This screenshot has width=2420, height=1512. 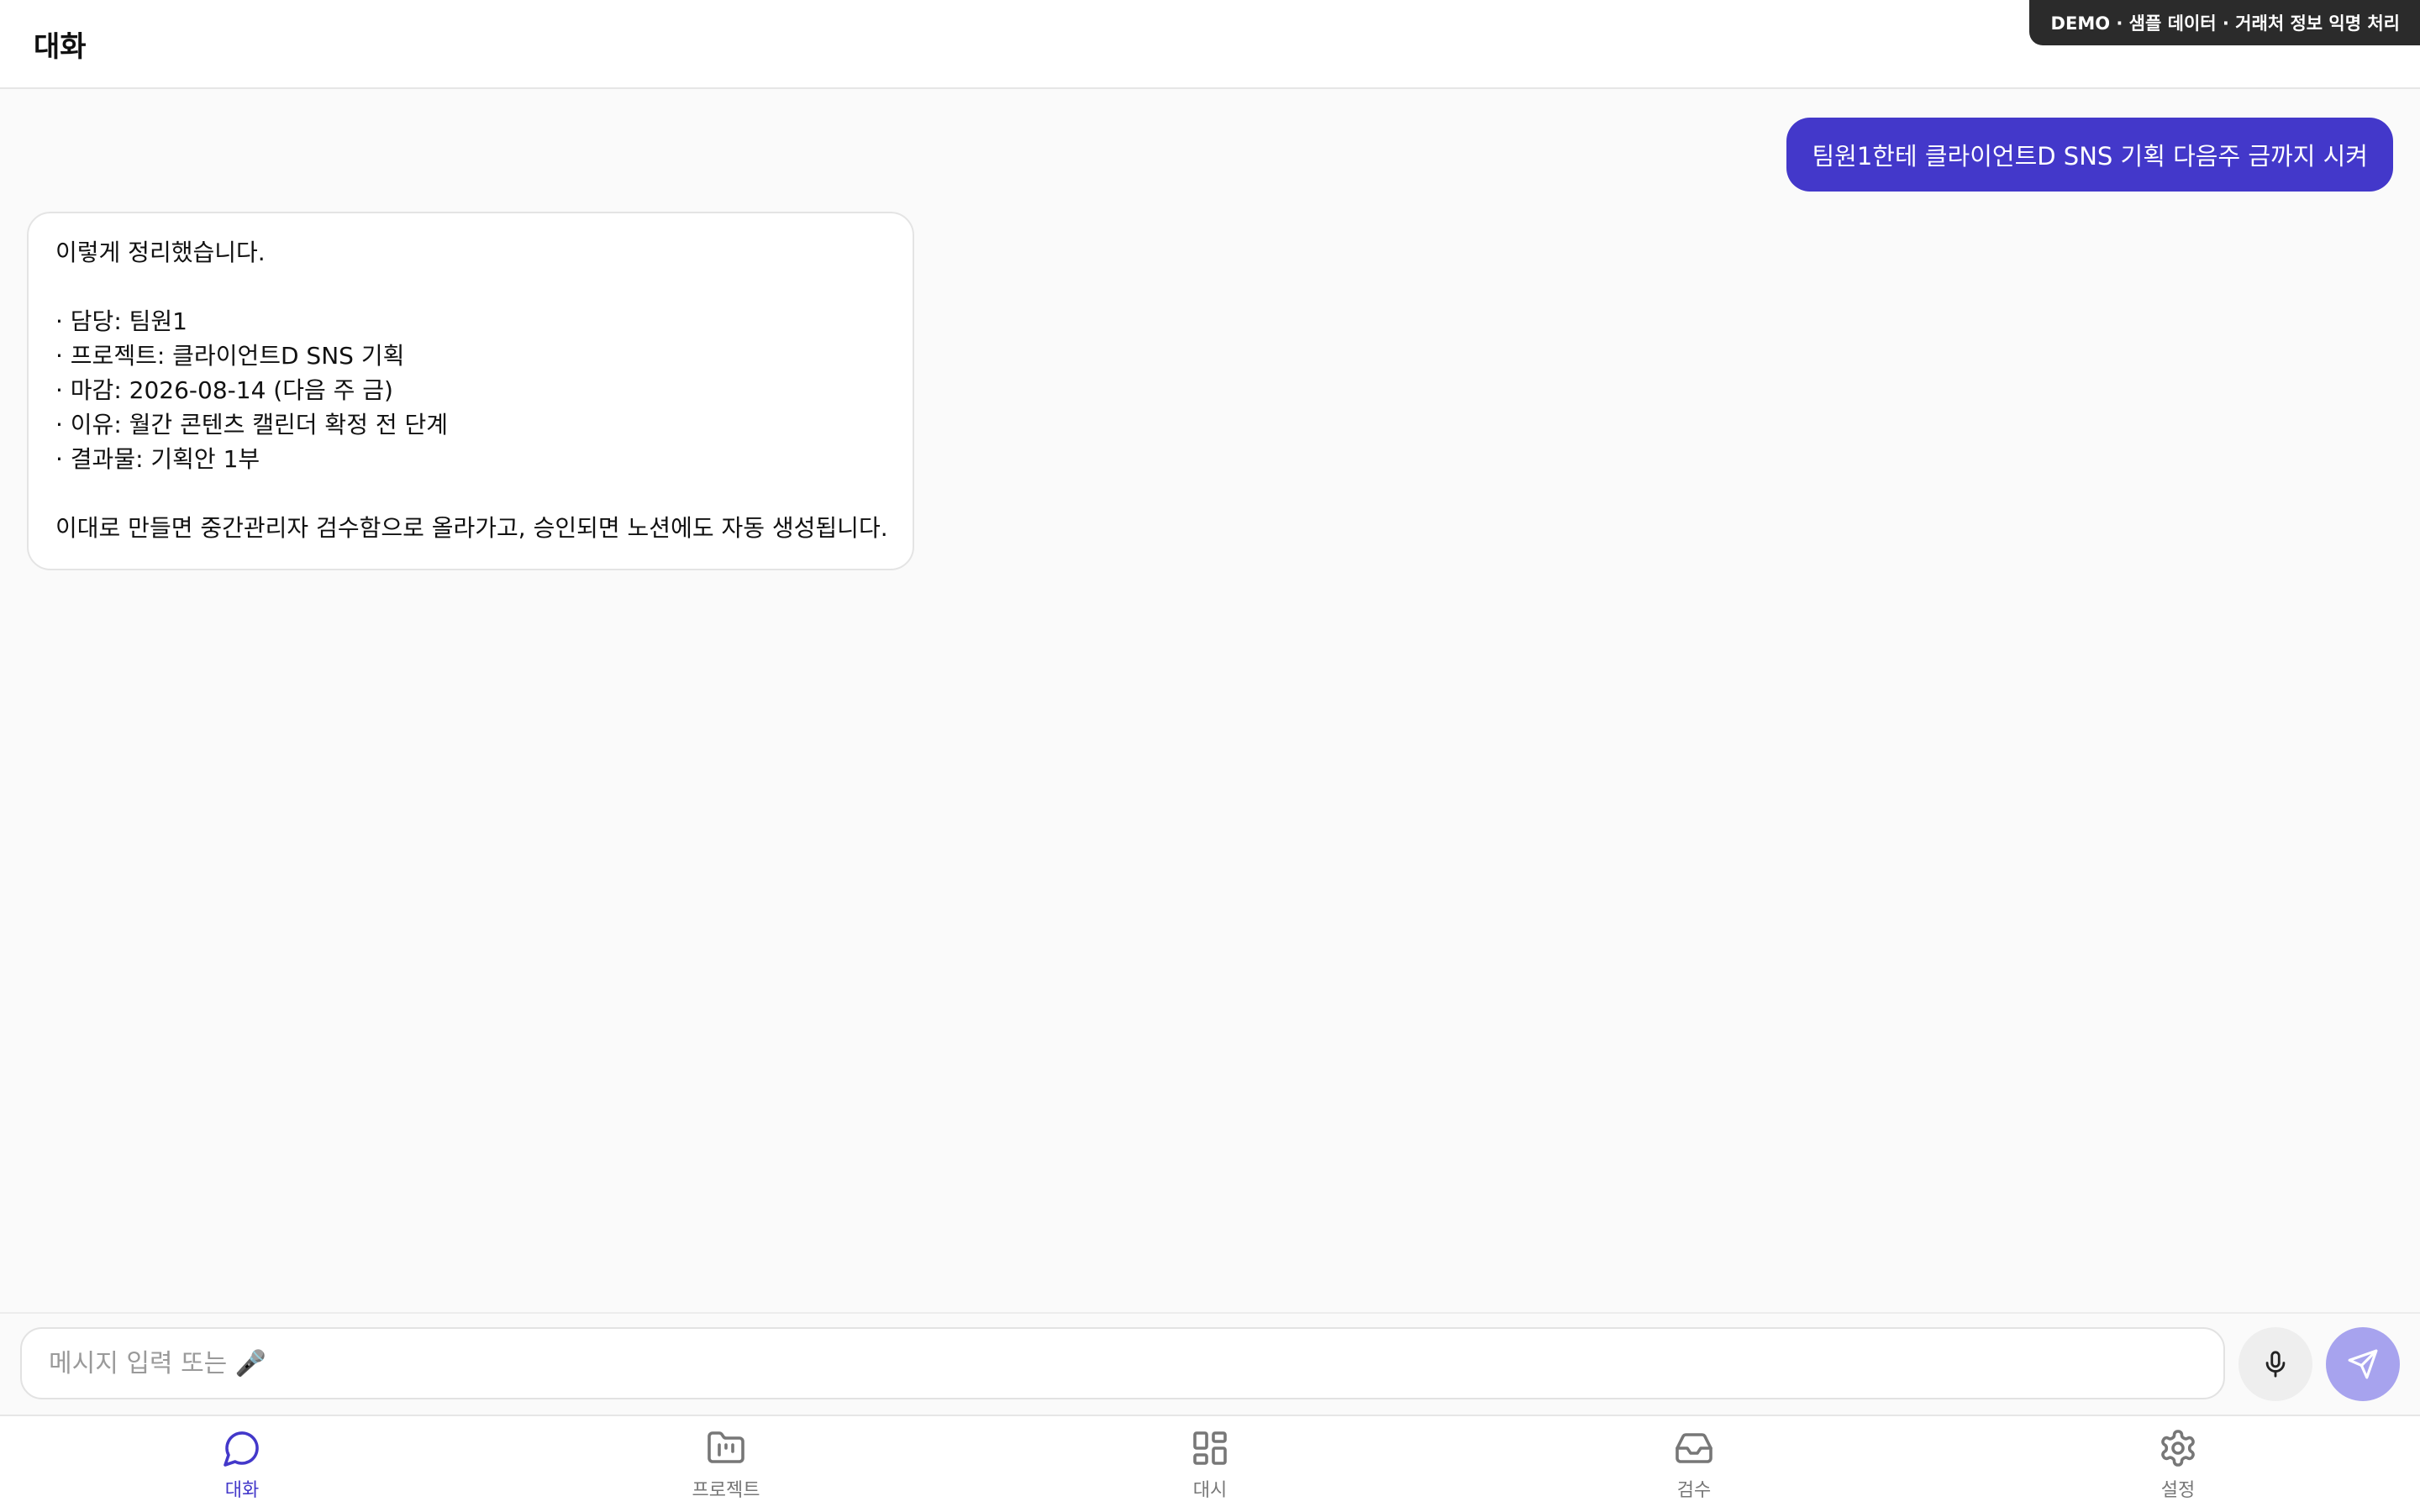 I want to click on demo-badge: DEMO · 샘플 데이터 · 거래처 정보 익명 처리, so click(x=2224, y=22).